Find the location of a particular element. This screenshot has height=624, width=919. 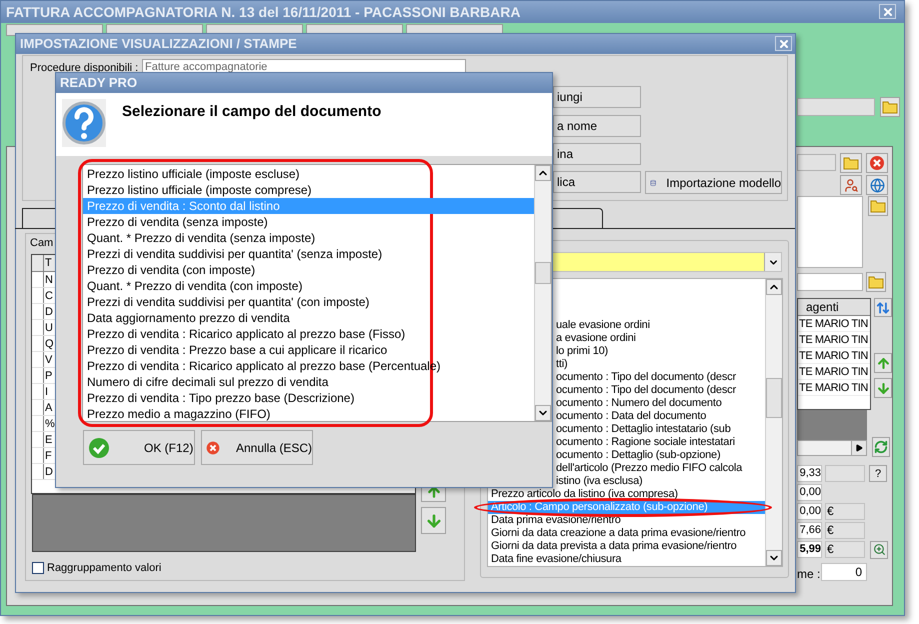

x-circle-icon is located at coordinates (877, 163).